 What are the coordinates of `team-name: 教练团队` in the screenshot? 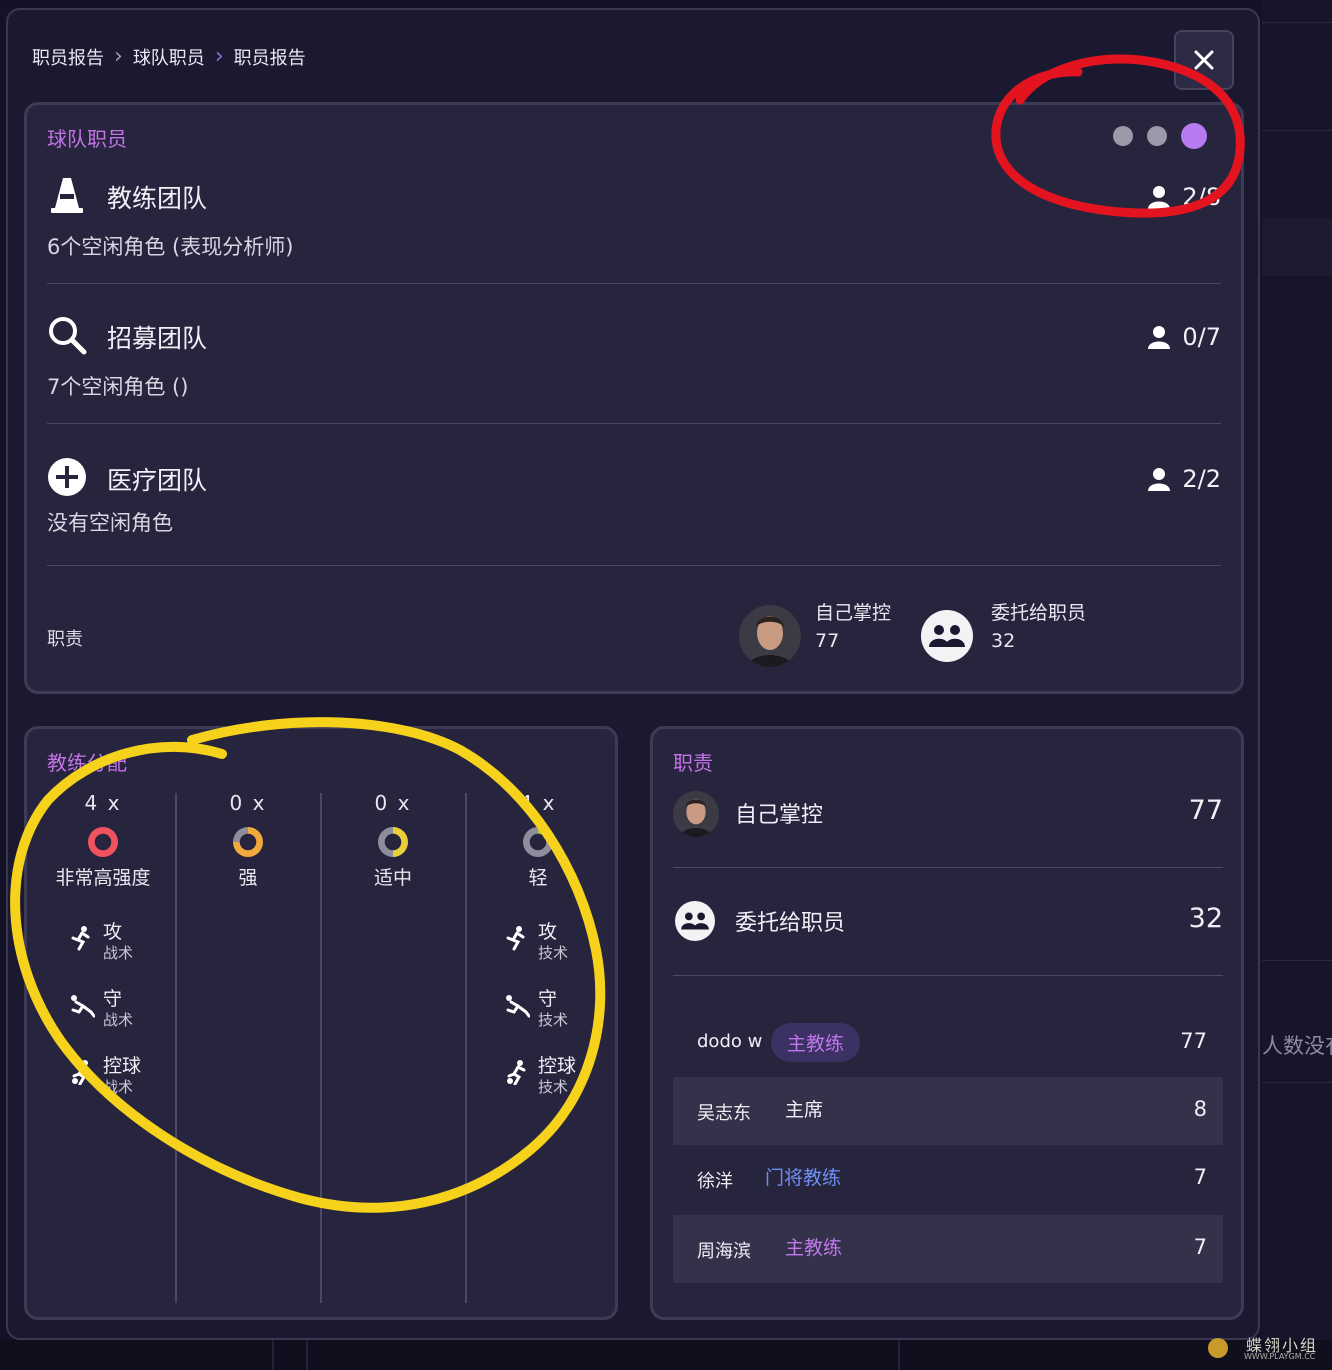 It's located at (157, 198).